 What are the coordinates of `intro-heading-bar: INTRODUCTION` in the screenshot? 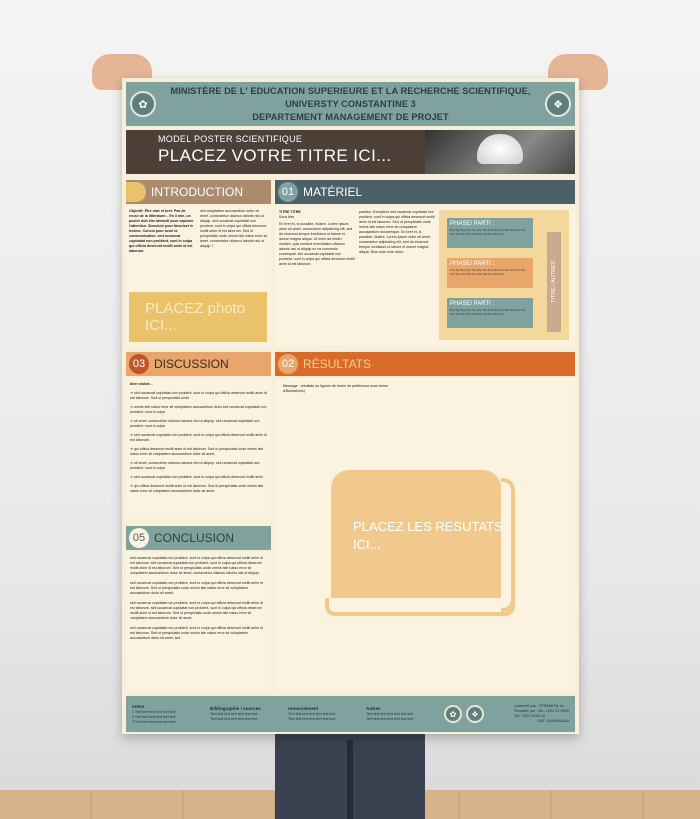 It's located at (198, 192).